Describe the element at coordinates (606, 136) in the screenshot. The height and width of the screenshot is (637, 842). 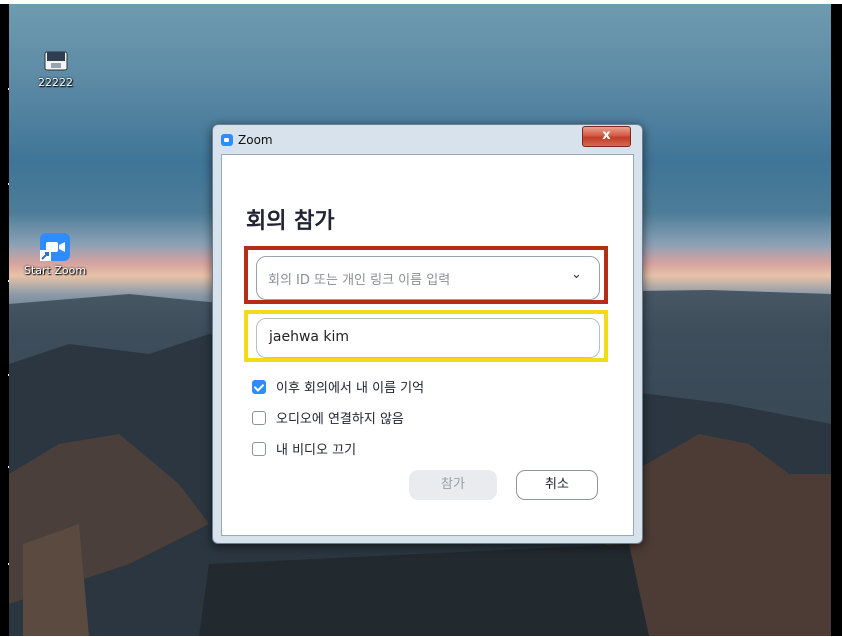
I see `close-button: x` at that location.